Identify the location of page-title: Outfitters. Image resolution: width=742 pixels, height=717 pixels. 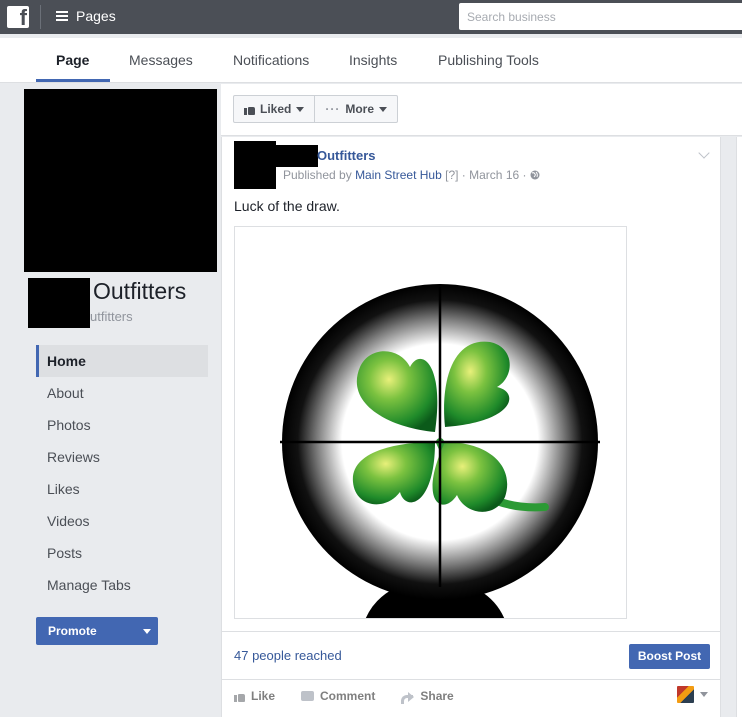
(139, 291).